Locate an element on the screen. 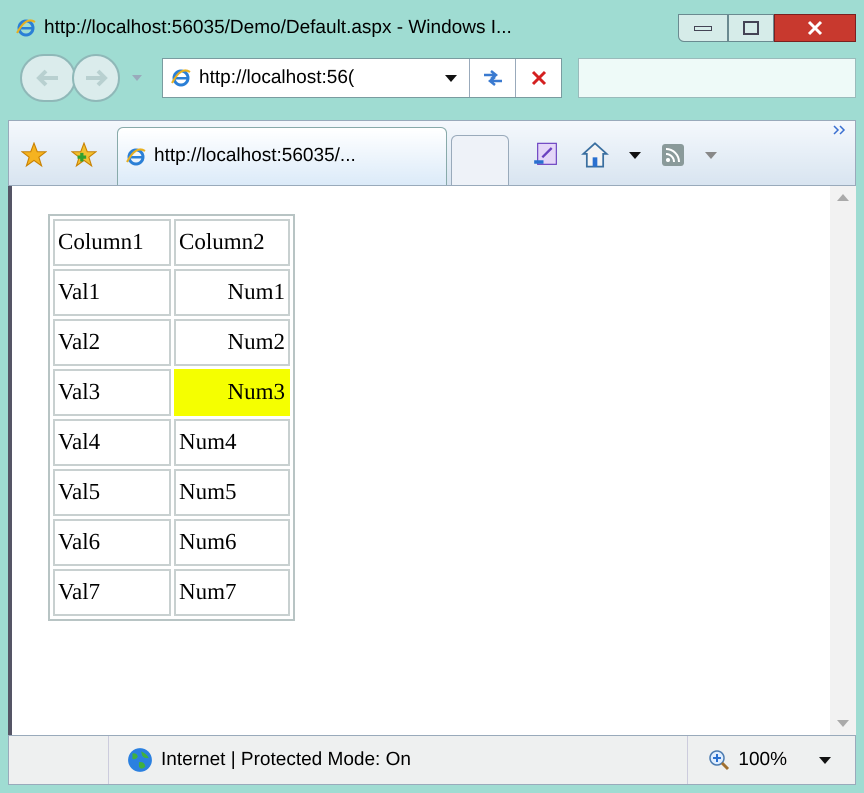  column-header: Column2 is located at coordinates (232, 242).